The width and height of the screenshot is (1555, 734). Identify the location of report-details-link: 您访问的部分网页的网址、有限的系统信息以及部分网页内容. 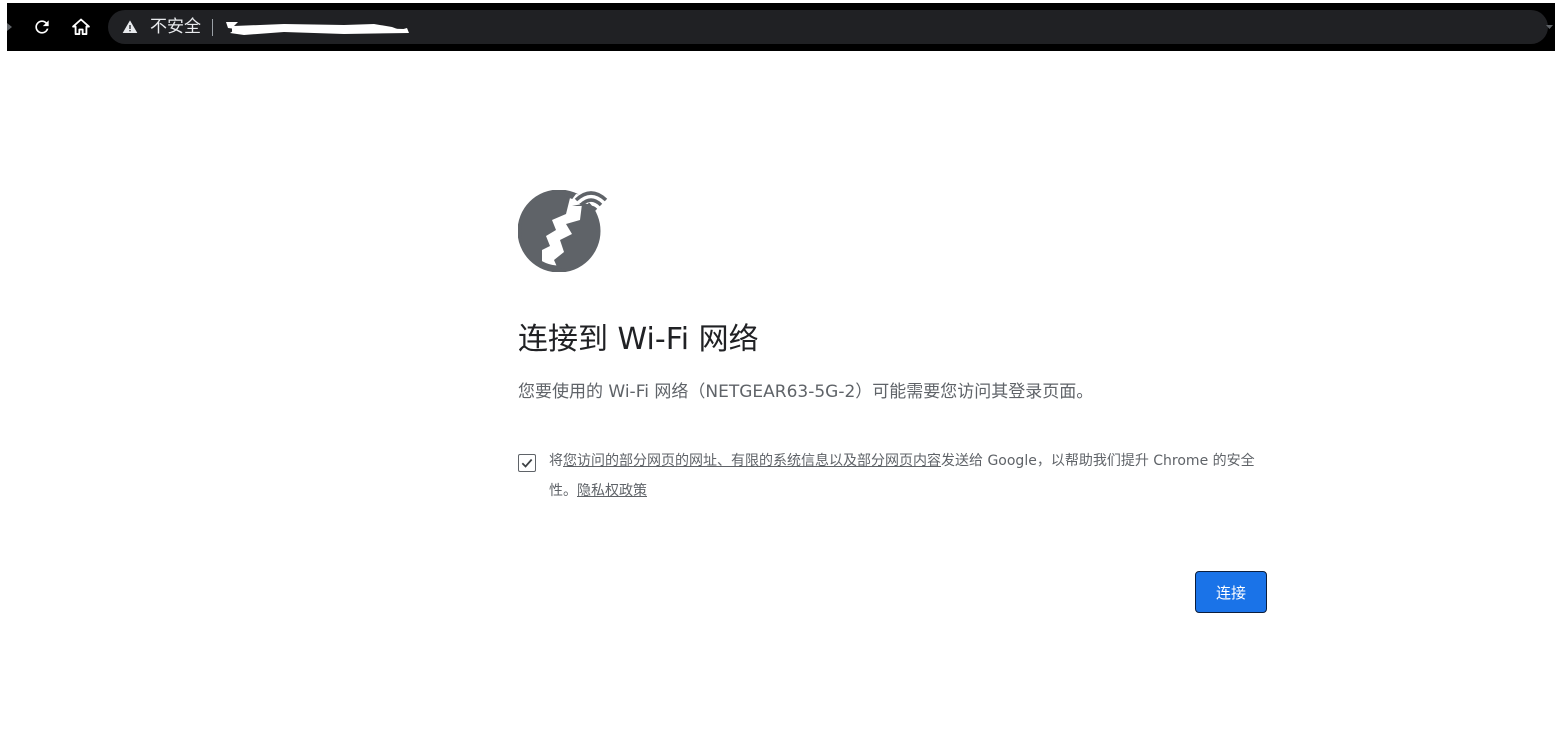
(752, 461).